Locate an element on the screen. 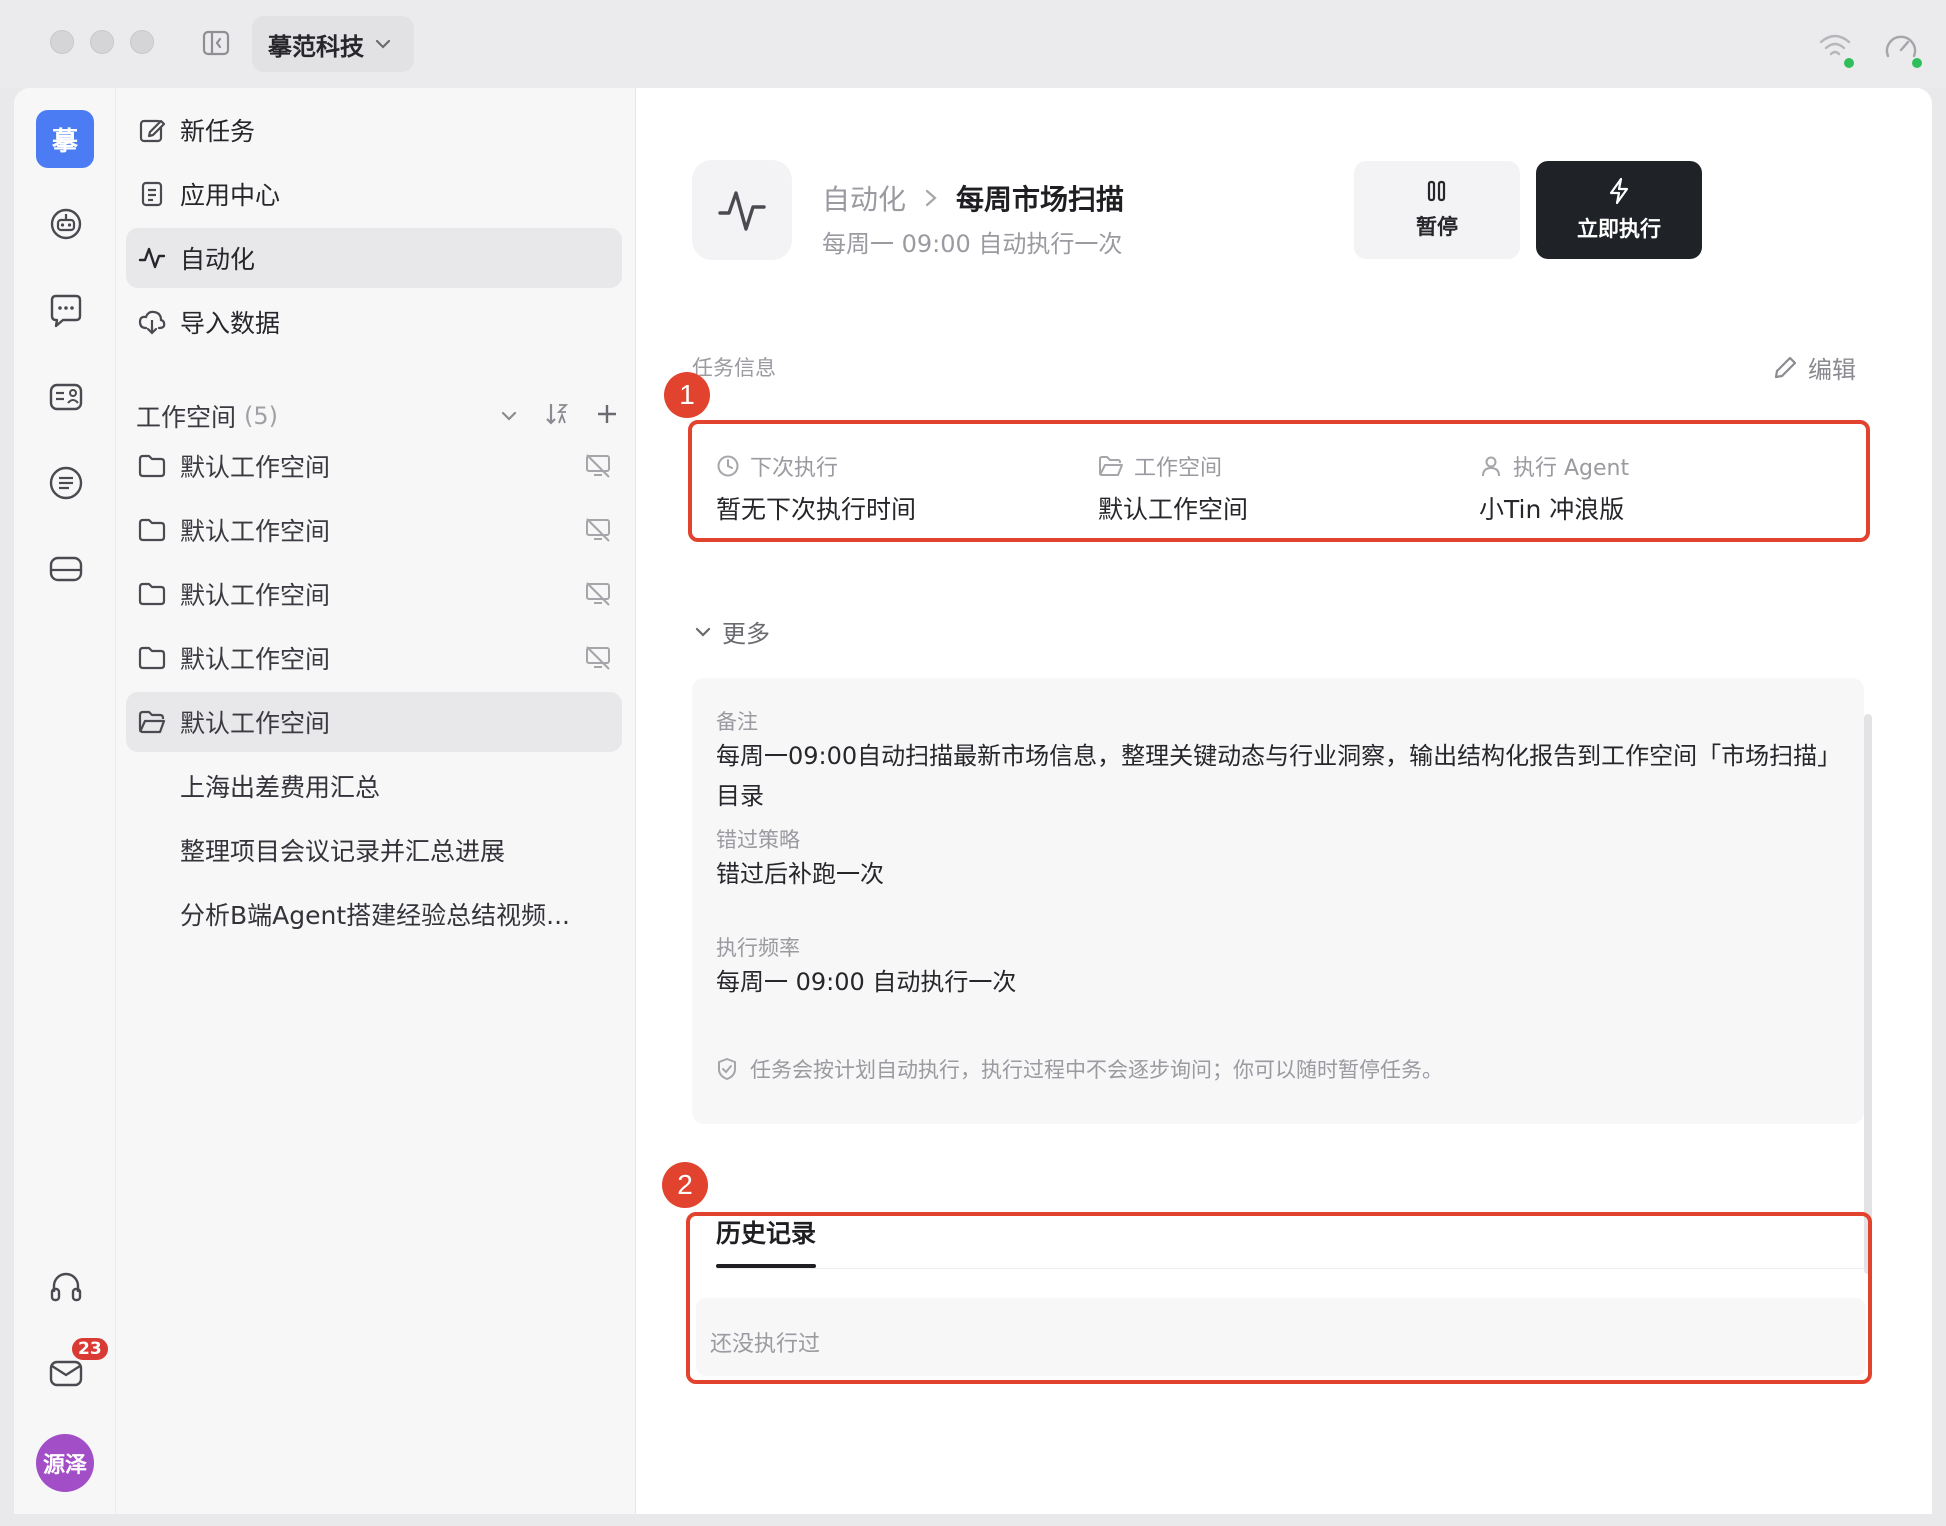 This screenshot has width=1946, height=1526. pause-button-label: 暂停 is located at coordinates (1437, 227).